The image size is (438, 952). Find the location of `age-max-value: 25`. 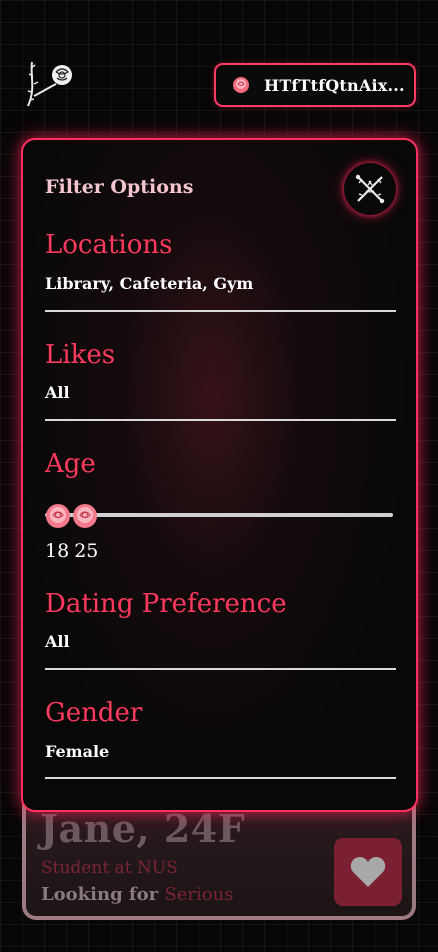

age-max-value: 25 is located at coordinates (86, 551).